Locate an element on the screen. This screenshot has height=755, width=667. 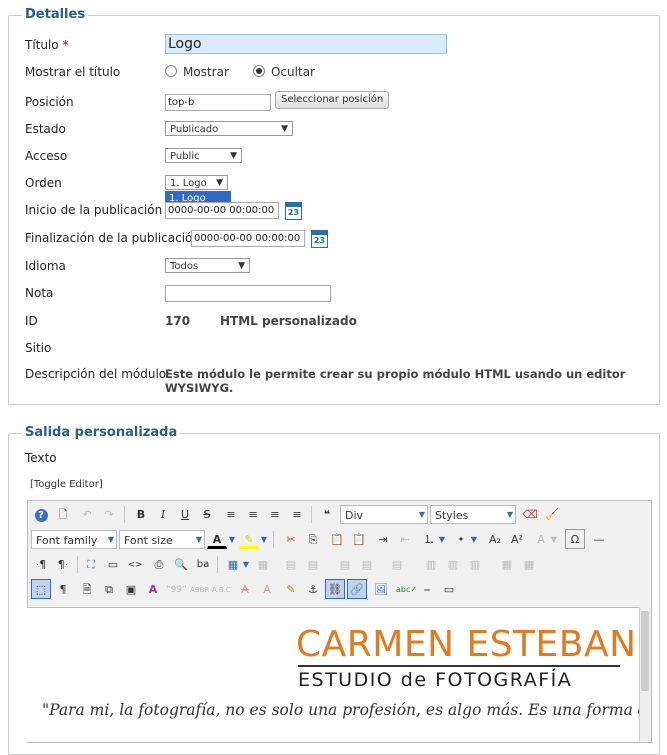
publish-start-label: Inicio de la publicación is located at coordinates (94, 210).